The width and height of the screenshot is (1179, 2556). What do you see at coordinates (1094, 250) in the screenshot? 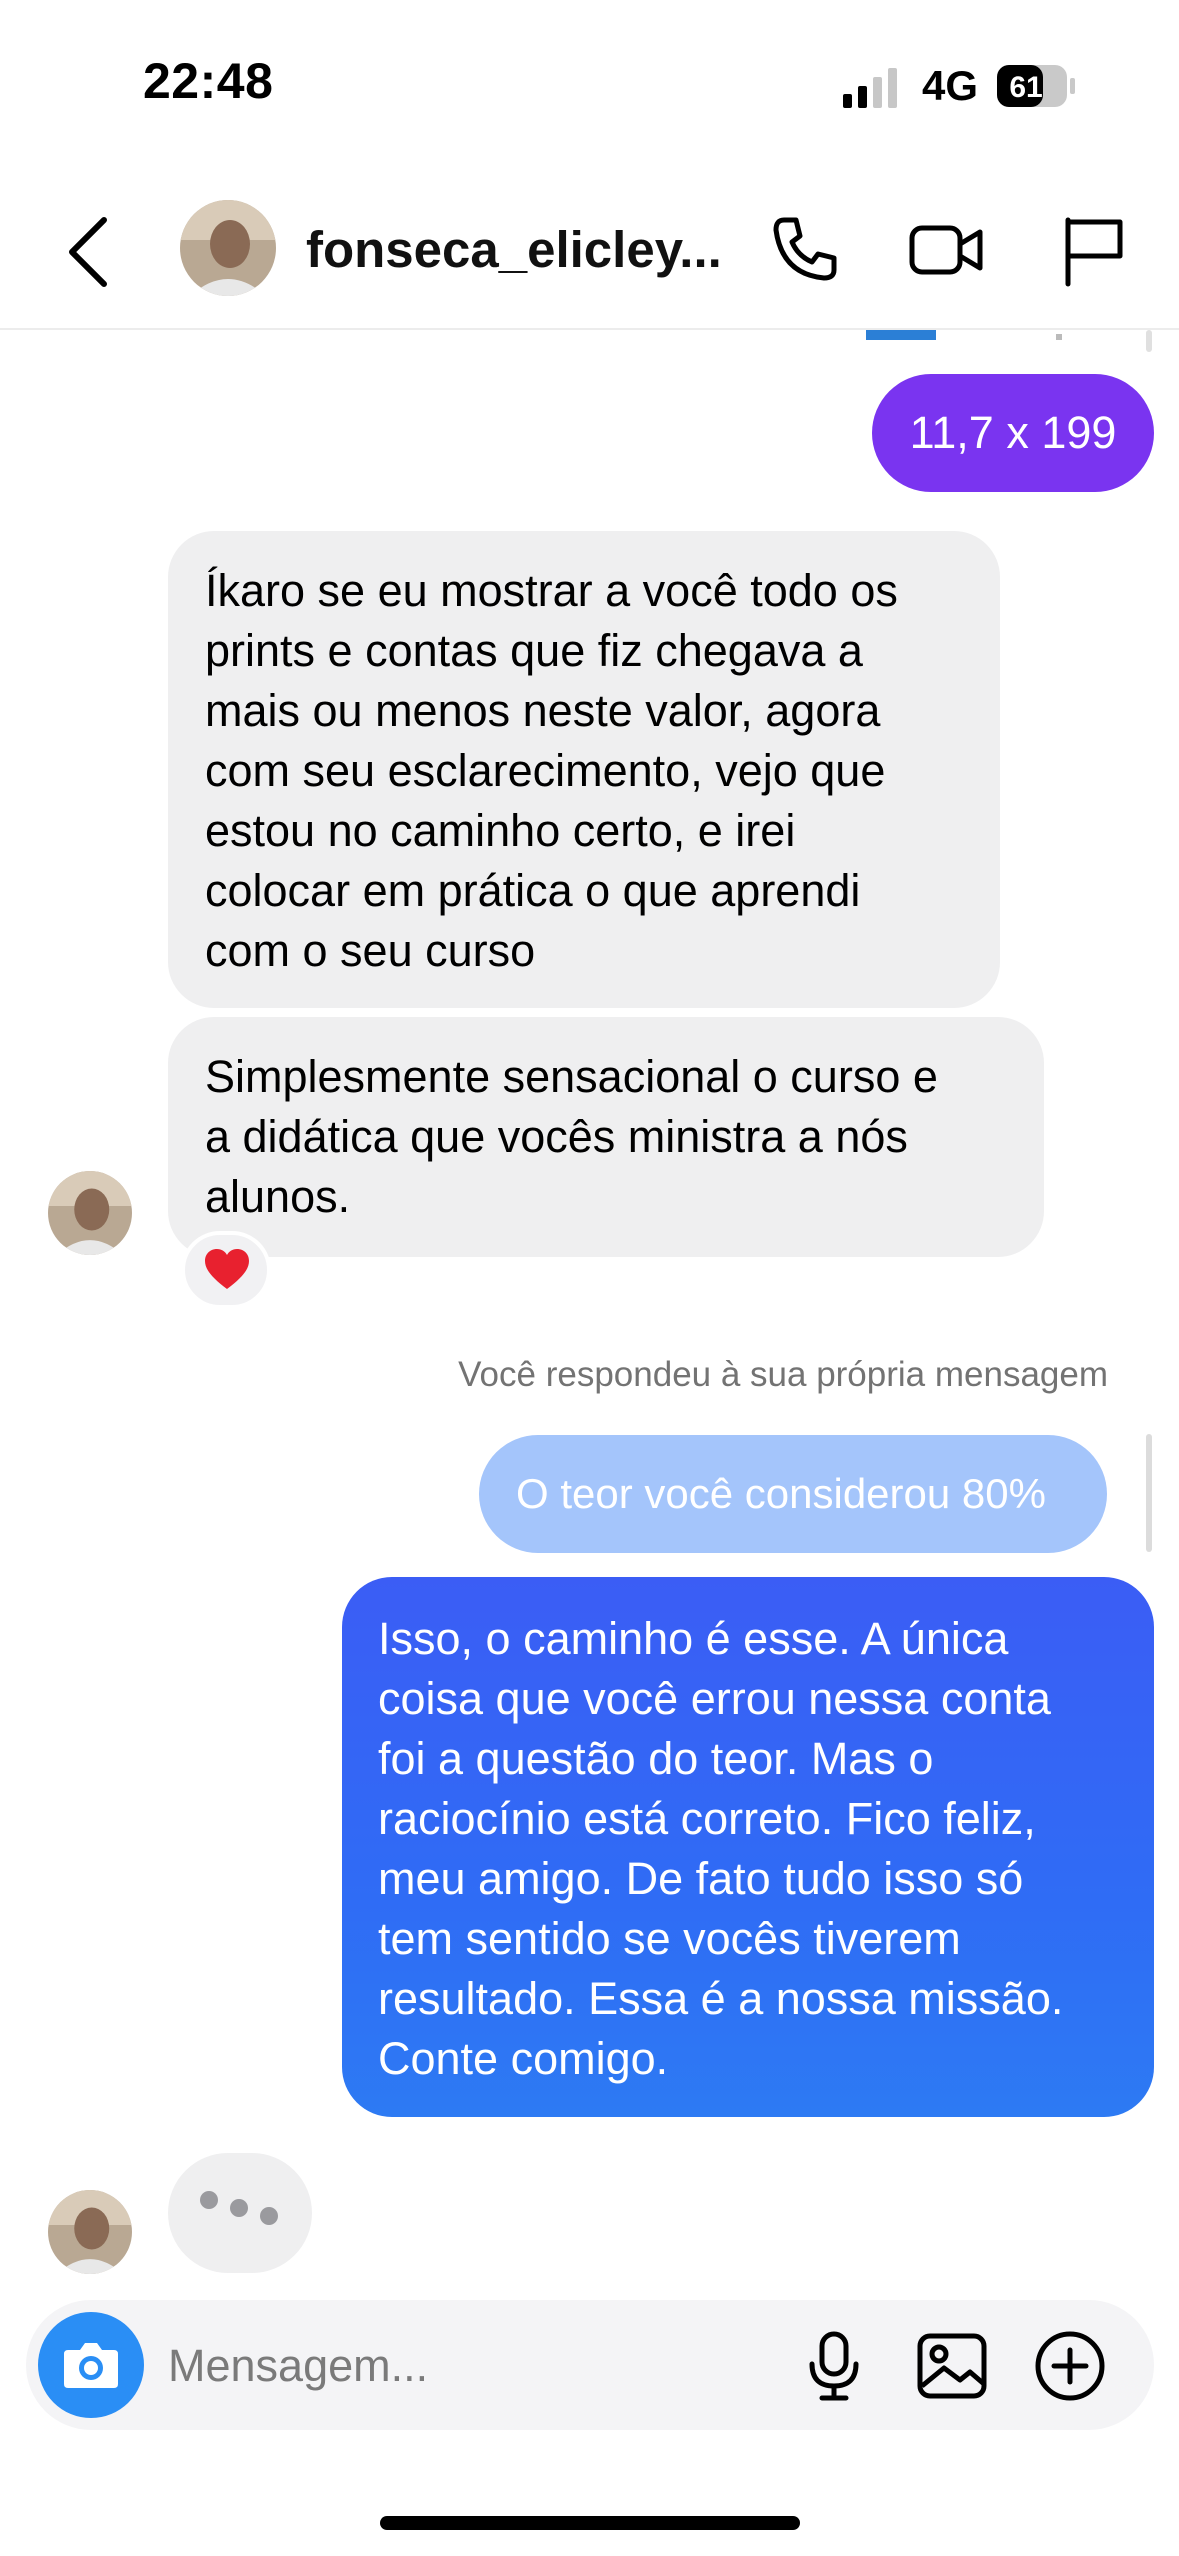
I see `flag-icon` at bounding box center [1094, 250].